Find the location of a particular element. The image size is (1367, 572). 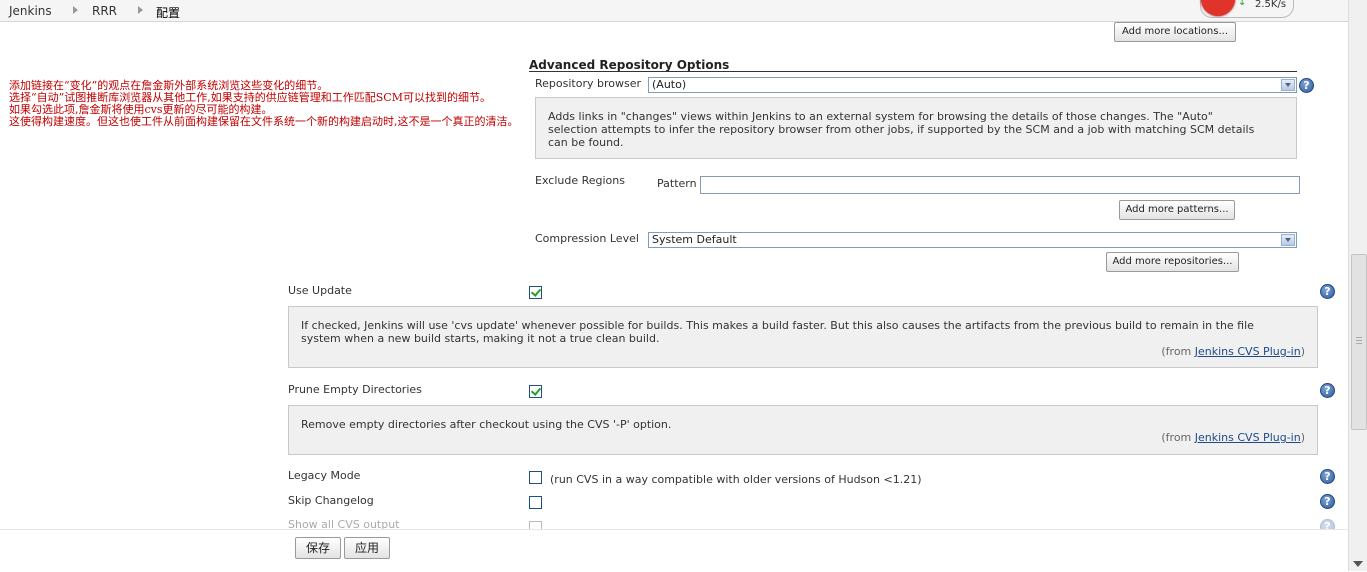

clipped-row: Show all CVS output ? is located at coordinates (674, 522).